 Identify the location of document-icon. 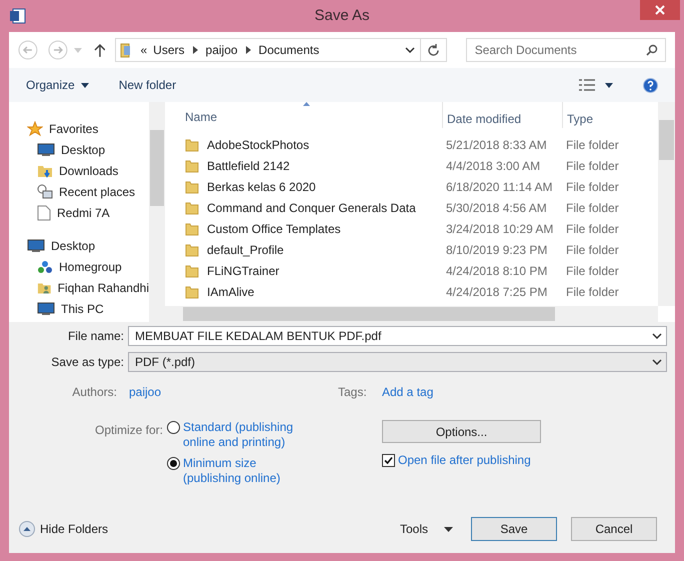
(44, 212).